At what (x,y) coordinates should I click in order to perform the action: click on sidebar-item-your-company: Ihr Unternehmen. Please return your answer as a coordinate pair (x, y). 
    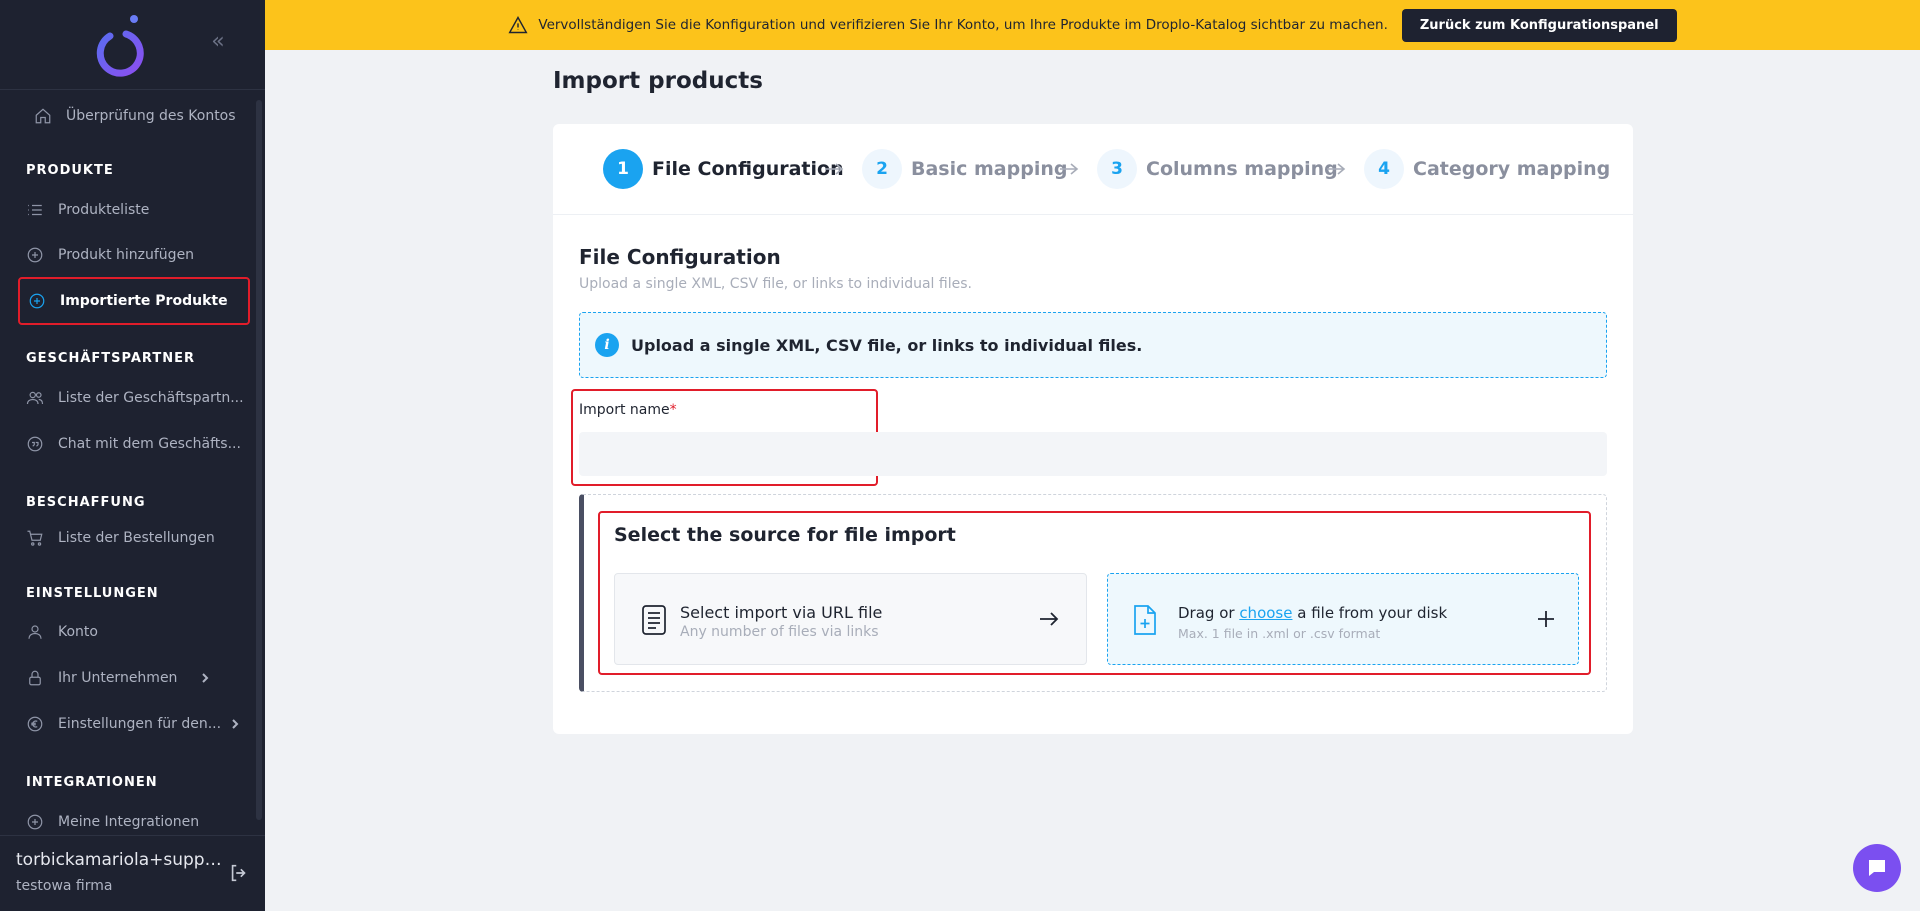
    Looking at the image, I should click on (117, 678).